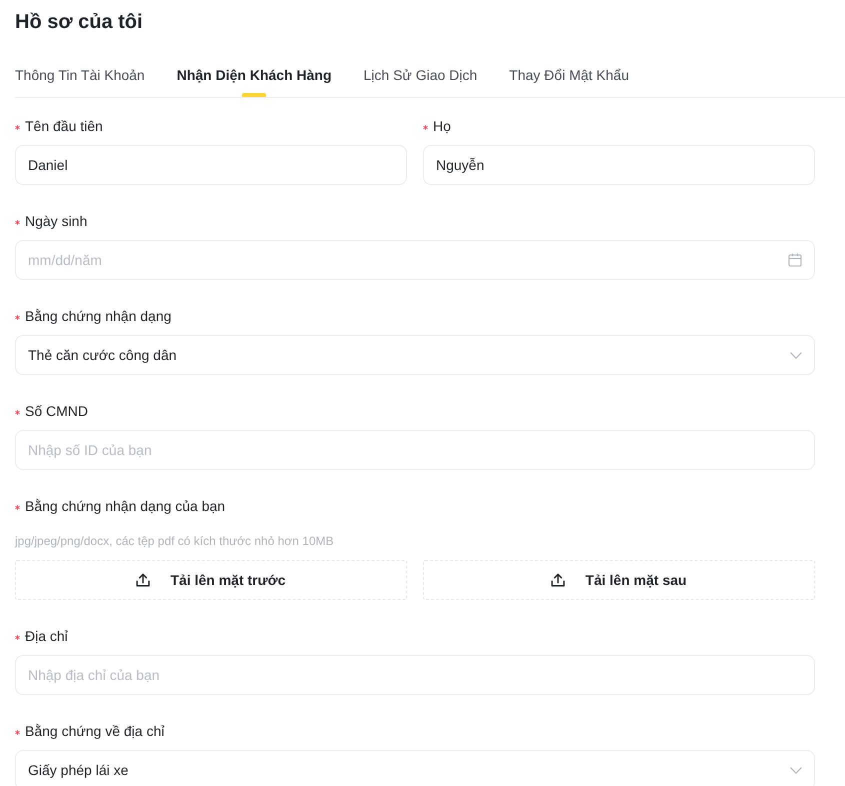 The height and width of the screenshot is (786, 845). What do you see at coordinates (421, 74) in the screenshot?
I see `tab: Lịch Sử Giao Dịch` at bounding box center [421, 74].